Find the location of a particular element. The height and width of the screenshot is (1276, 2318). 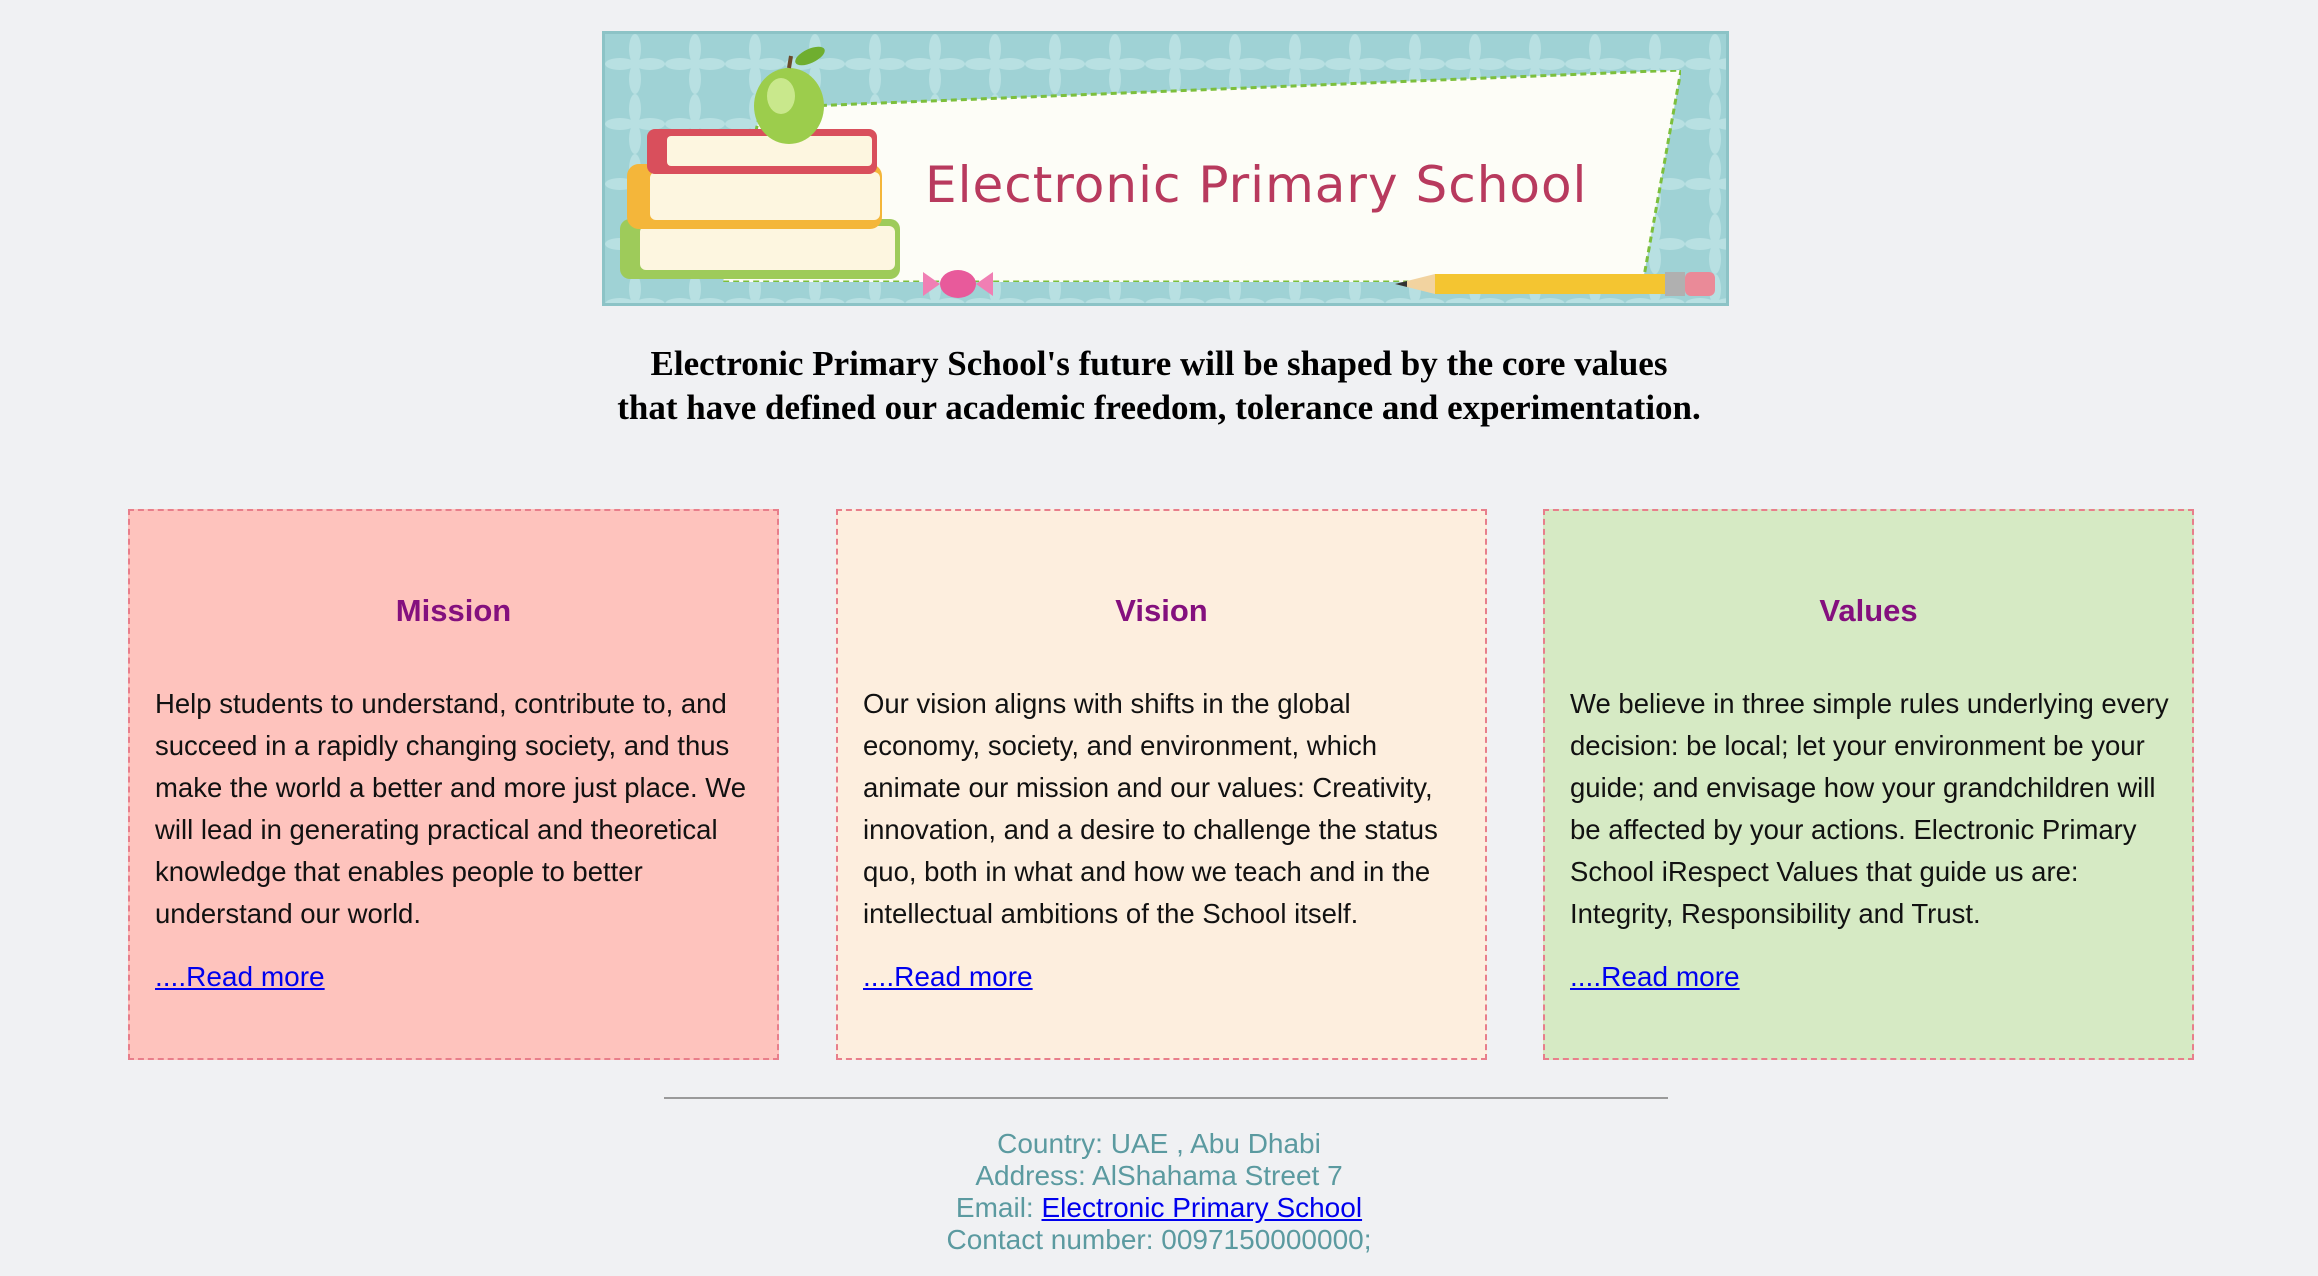

footer-address: Address: AlShahama Street 7 is located at coordinates (1159, 1175).